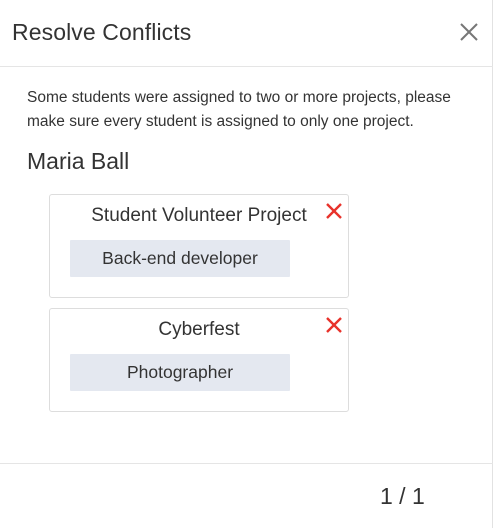 This screenshot has width=493, height=528. Describe the element at coordinates (102, 32) in the screenshot. I see `dialog-title: Resolve Conflicts` at that location.